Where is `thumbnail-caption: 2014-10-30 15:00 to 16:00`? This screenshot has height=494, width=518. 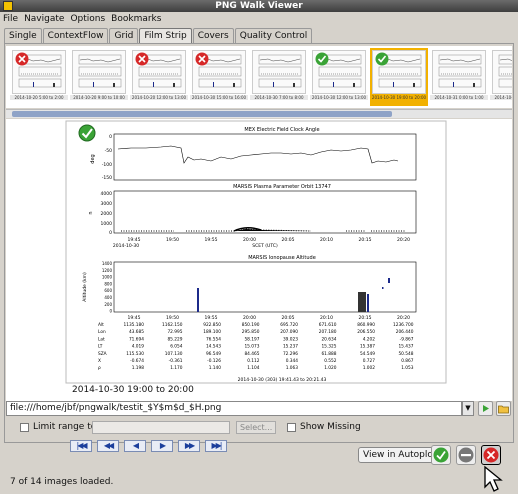
thumbnail-caption: 2014-10-30 15:00 to 16:00 is located at coordinates (219, 97).